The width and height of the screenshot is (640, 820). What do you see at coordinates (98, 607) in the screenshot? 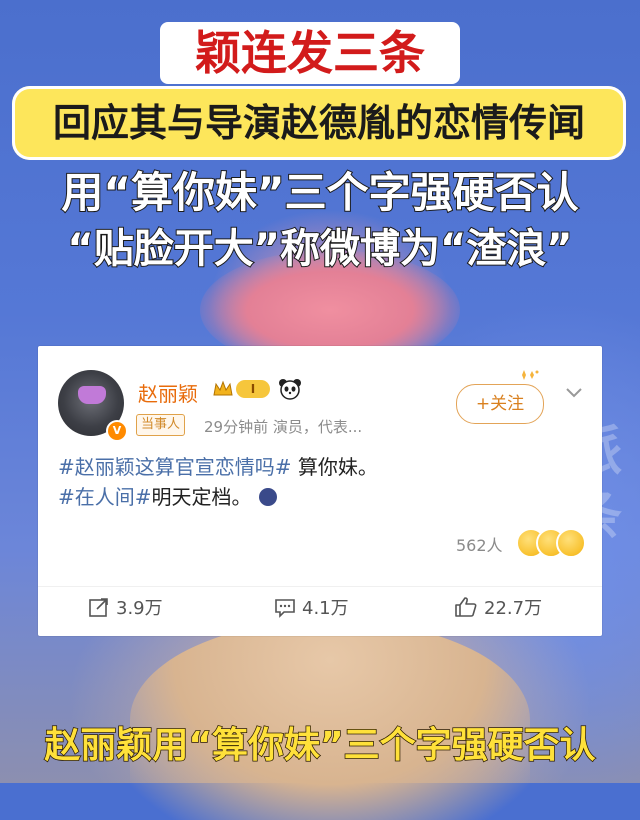
I see `share-icon` at bounding box center [98, 607].